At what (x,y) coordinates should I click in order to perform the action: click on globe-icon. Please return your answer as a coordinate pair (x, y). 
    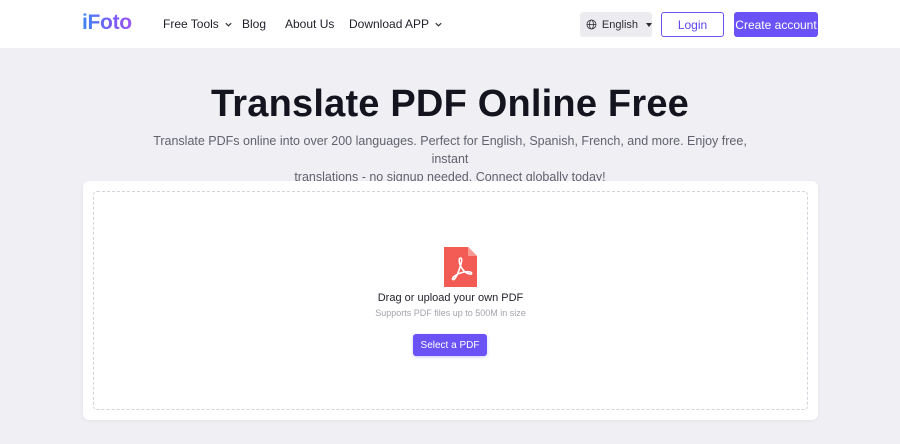
    Looking at the image, I should click on (591, 24).